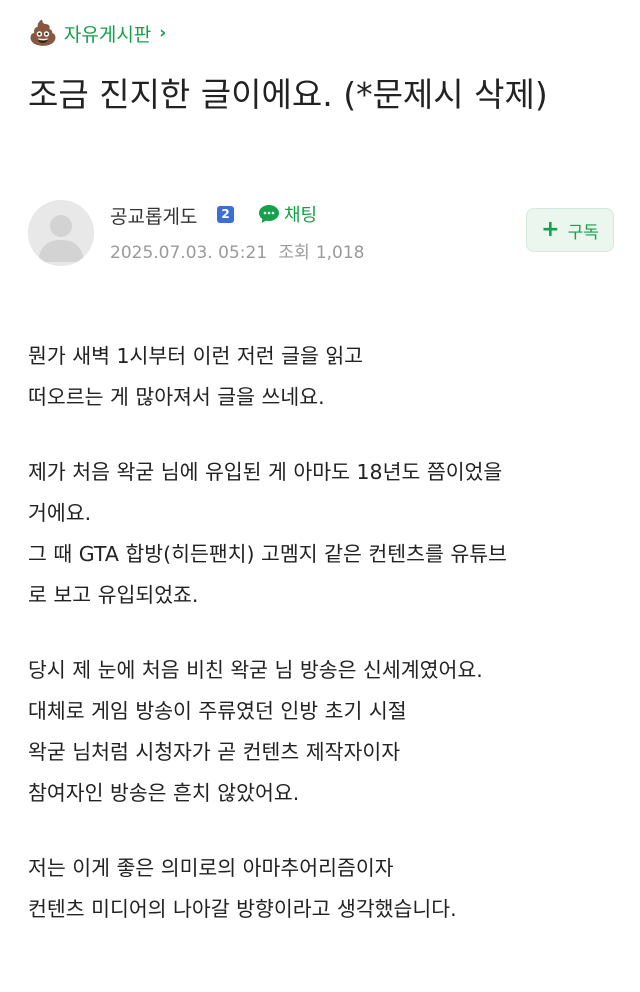  I want to click on post-meta: 2025.07.03. 05:21 조회 1,018, so click(240, 250).